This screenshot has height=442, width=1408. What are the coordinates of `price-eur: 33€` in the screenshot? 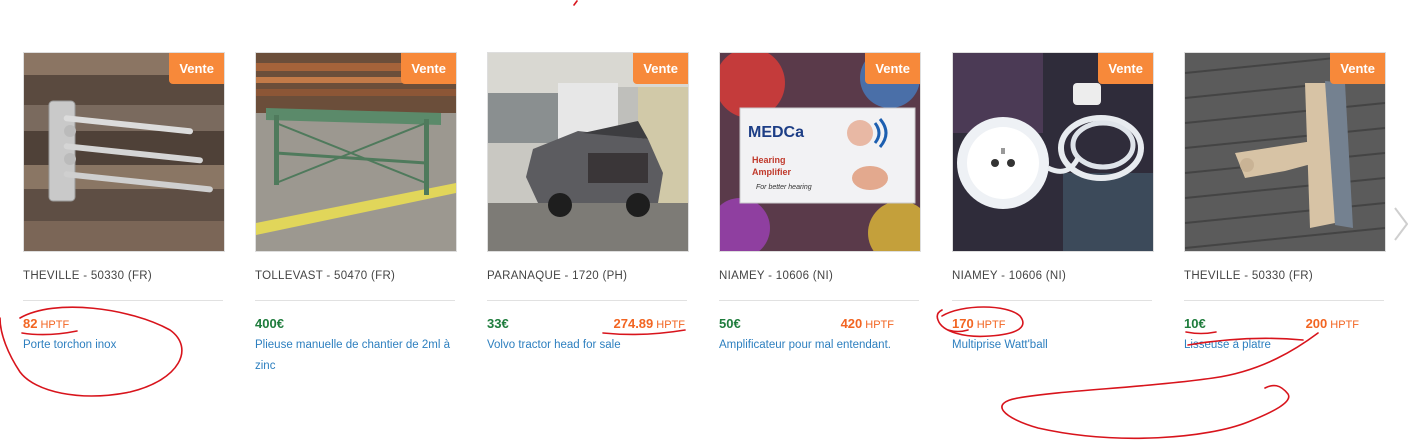 It's located at (498, 323).